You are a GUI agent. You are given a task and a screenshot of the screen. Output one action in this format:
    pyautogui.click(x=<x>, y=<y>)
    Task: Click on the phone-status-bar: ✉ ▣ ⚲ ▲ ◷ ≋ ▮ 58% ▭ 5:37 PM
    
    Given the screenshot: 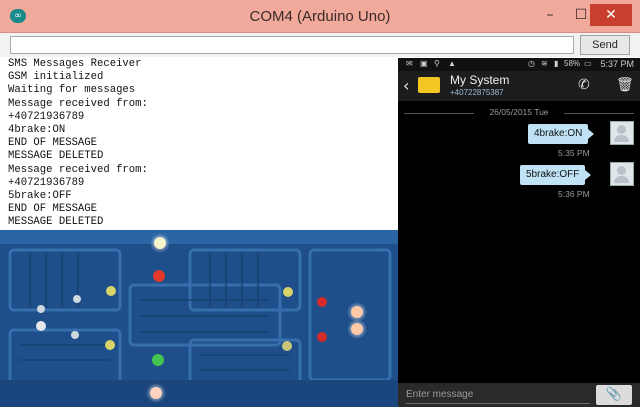 What is the action you would take?
    pyautogui.click(x=519, y=64)
    